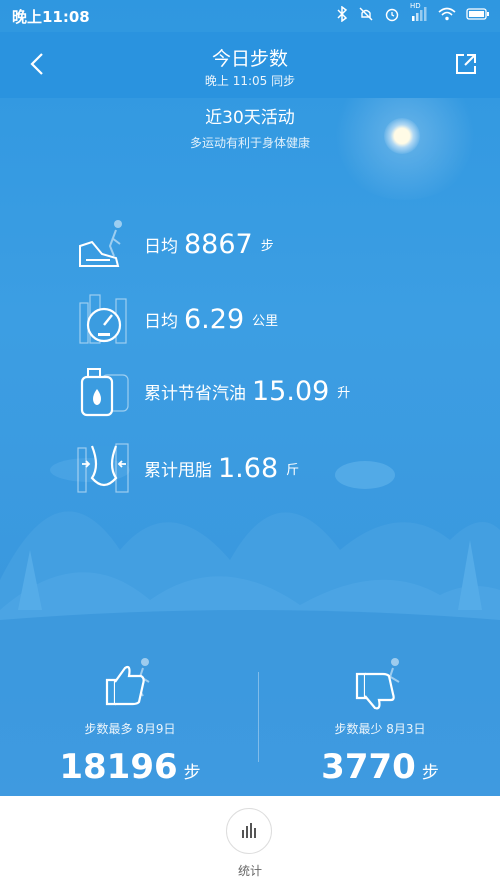 Image resolution: width=500 pixels, height=889 pixels. What do you see at coordinates (380, 720) in the screenshot?
I see `min-steps-card: 步数最少 8月3日 3770 步` at bounding box center [380, 720].